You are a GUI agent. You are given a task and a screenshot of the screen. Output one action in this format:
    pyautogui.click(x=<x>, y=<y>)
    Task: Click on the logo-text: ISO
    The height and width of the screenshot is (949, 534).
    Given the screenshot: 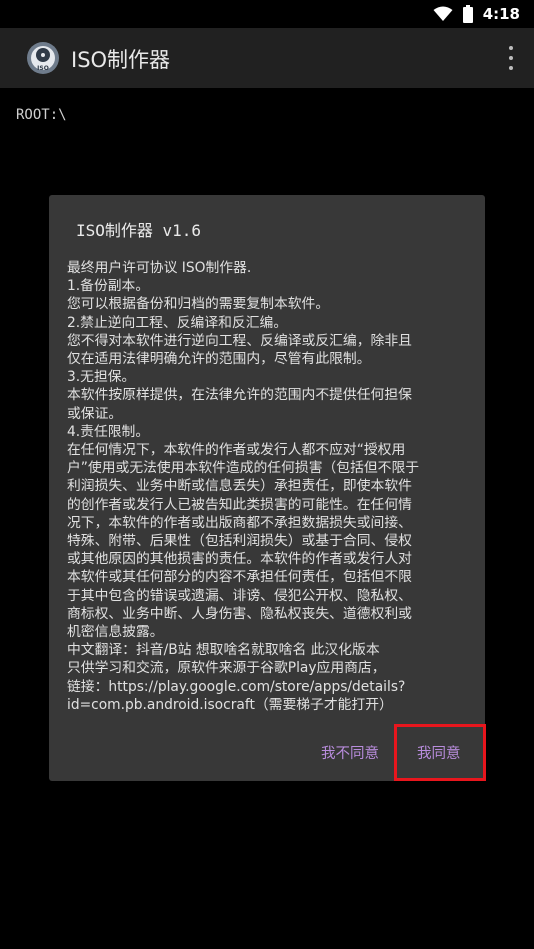 What is the action you would take?
    pyautogui.click(x=43, y=68)
    